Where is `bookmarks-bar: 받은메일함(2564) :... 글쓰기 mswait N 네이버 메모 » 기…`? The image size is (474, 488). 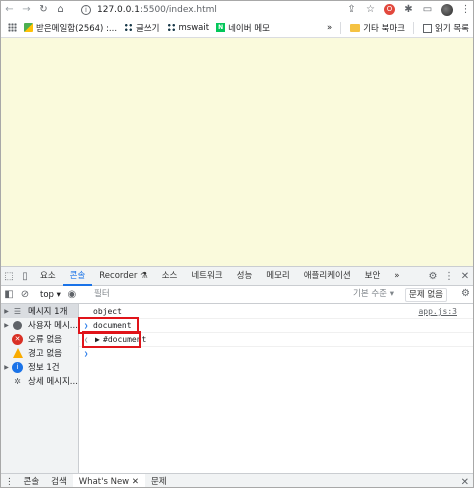
bookmarks-bar: 받은메일함(2564) :... 글쓰기 mswait N 네이버 메모 » 기… is located at coordinates (237, 28).